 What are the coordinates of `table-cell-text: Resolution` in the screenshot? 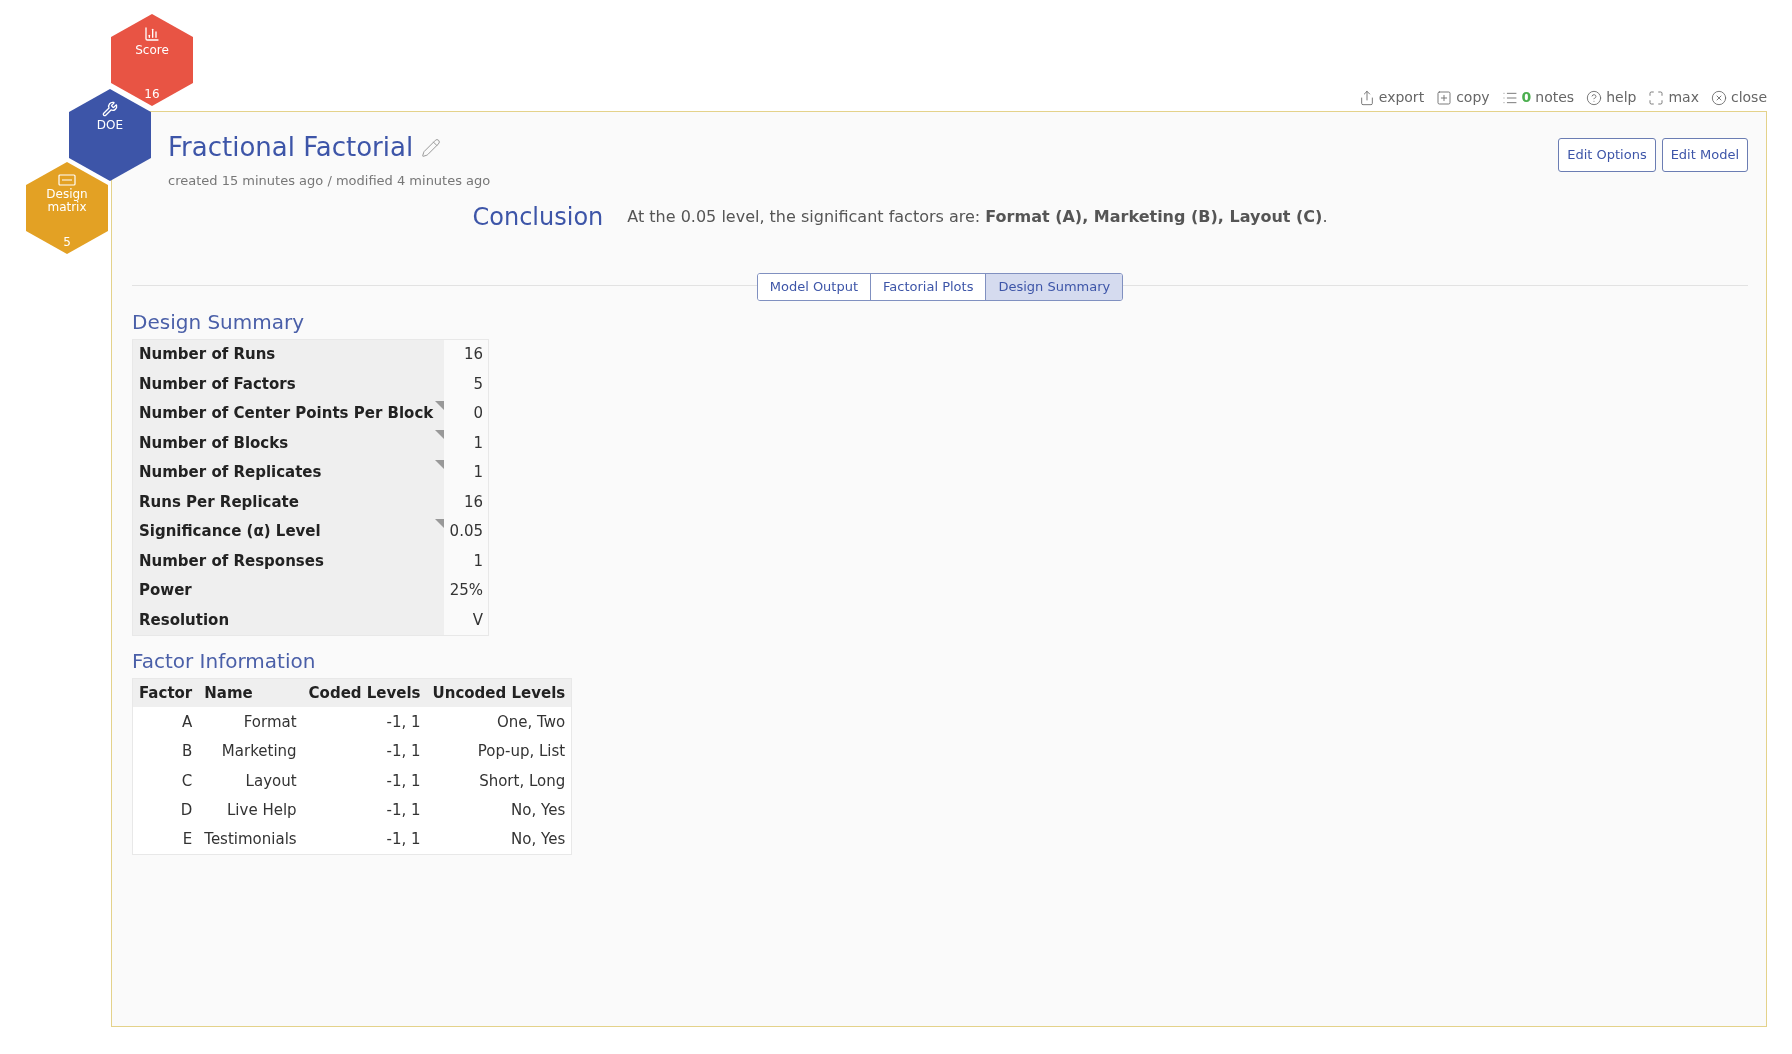 It's located at (184, 620).